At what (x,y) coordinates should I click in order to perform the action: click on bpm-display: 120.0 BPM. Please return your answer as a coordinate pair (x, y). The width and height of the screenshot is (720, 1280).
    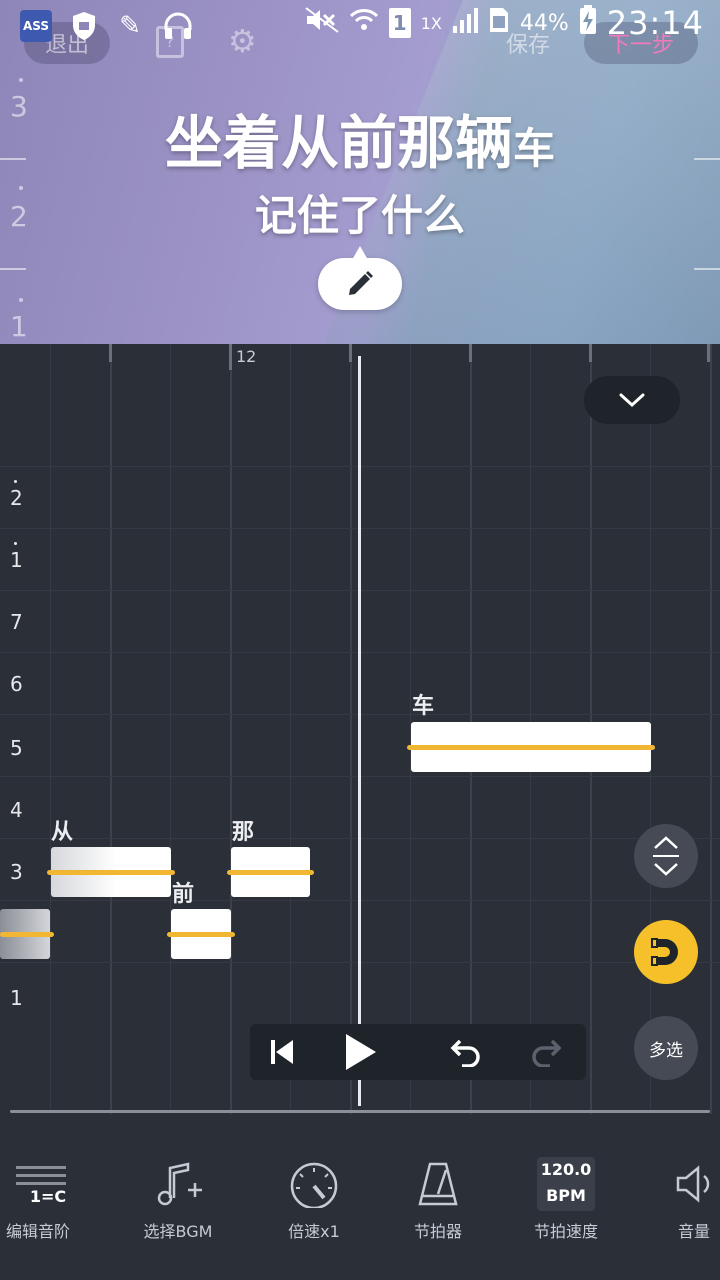
    Looking at the image, I should click on (566, 1184).